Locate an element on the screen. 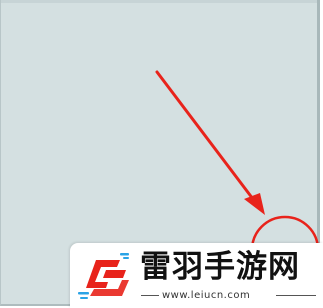 Image resolution: width=323 pixels, height=308 pixels. url-divider-right is located at coordinates (296, 295).